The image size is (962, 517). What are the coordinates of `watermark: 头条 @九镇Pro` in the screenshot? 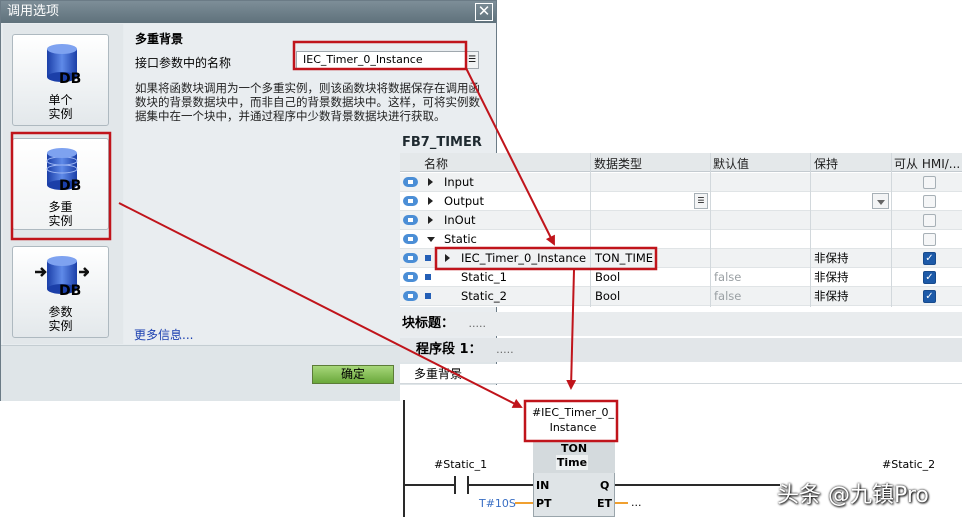 It's located at (853, 495).